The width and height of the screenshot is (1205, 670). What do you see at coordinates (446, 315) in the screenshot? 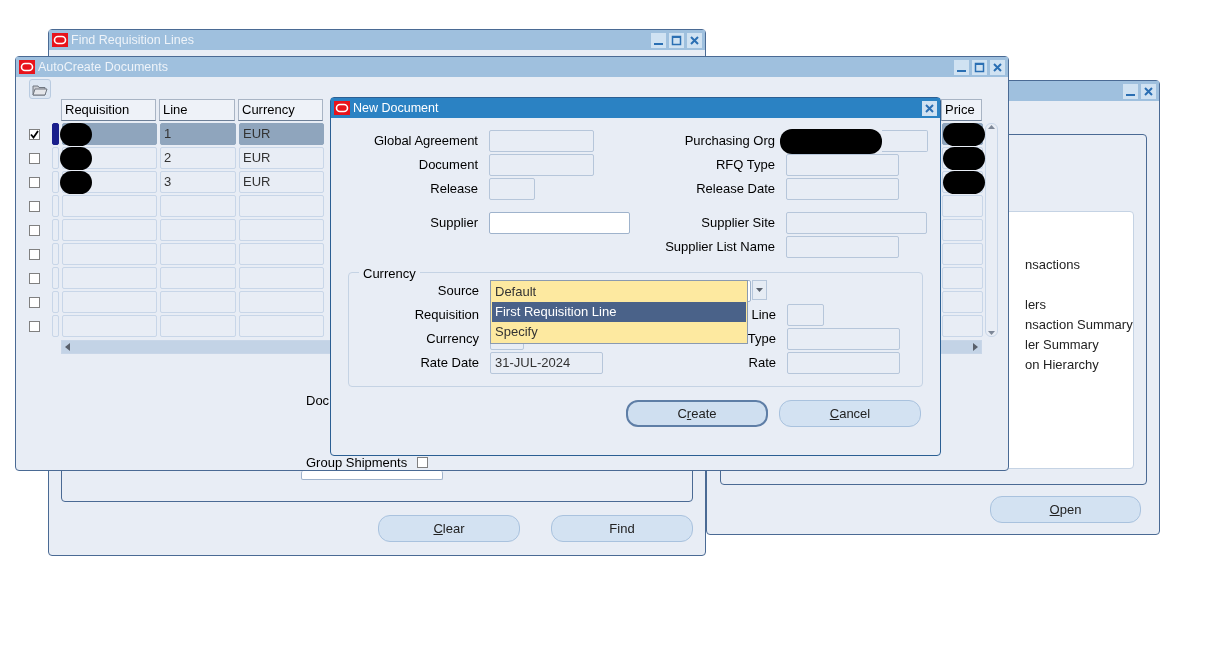
I see `field-label: Requisition` at bounding box center [446, 315].